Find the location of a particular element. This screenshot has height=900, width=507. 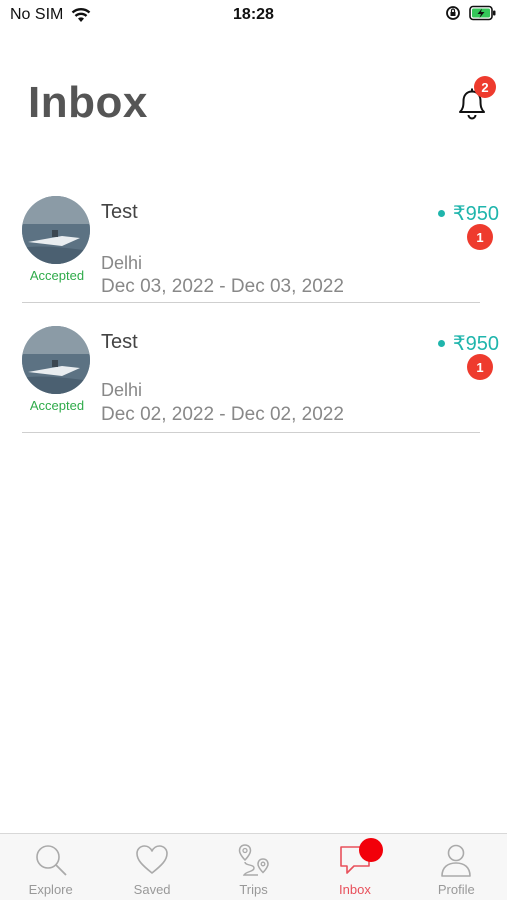

notification-count-badge: 2 is located at coordinates (485, 87).